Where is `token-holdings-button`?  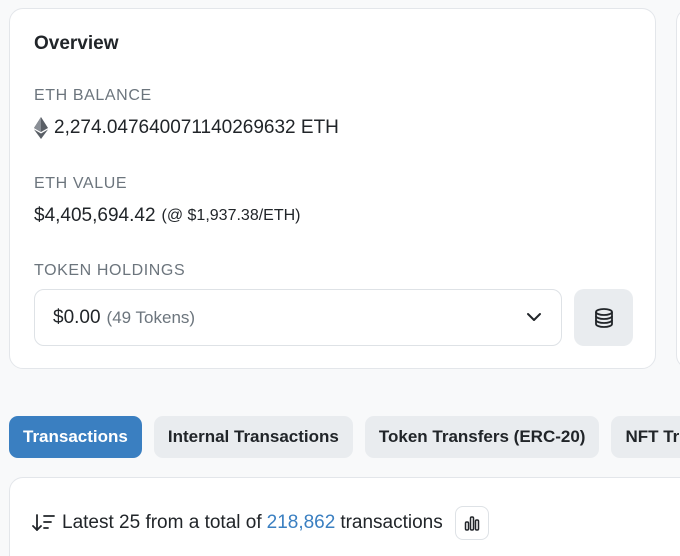
token-holdings-button is located at coordinates (603, 317).